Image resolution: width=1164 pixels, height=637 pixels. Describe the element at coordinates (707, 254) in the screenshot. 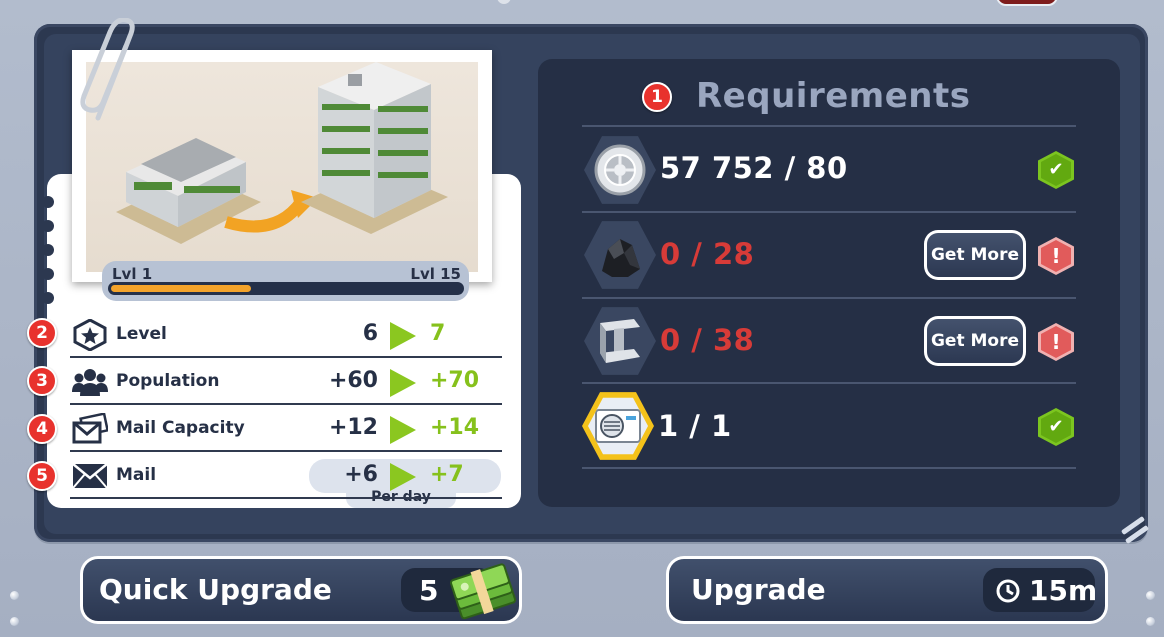

I see `requirement-amount: 0 / 28` at that location.